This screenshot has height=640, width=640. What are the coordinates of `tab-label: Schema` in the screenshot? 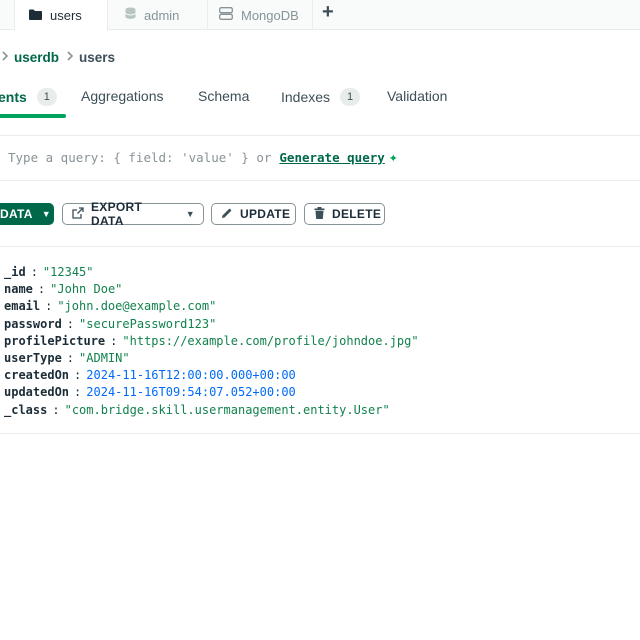 It's located at (224, 96).